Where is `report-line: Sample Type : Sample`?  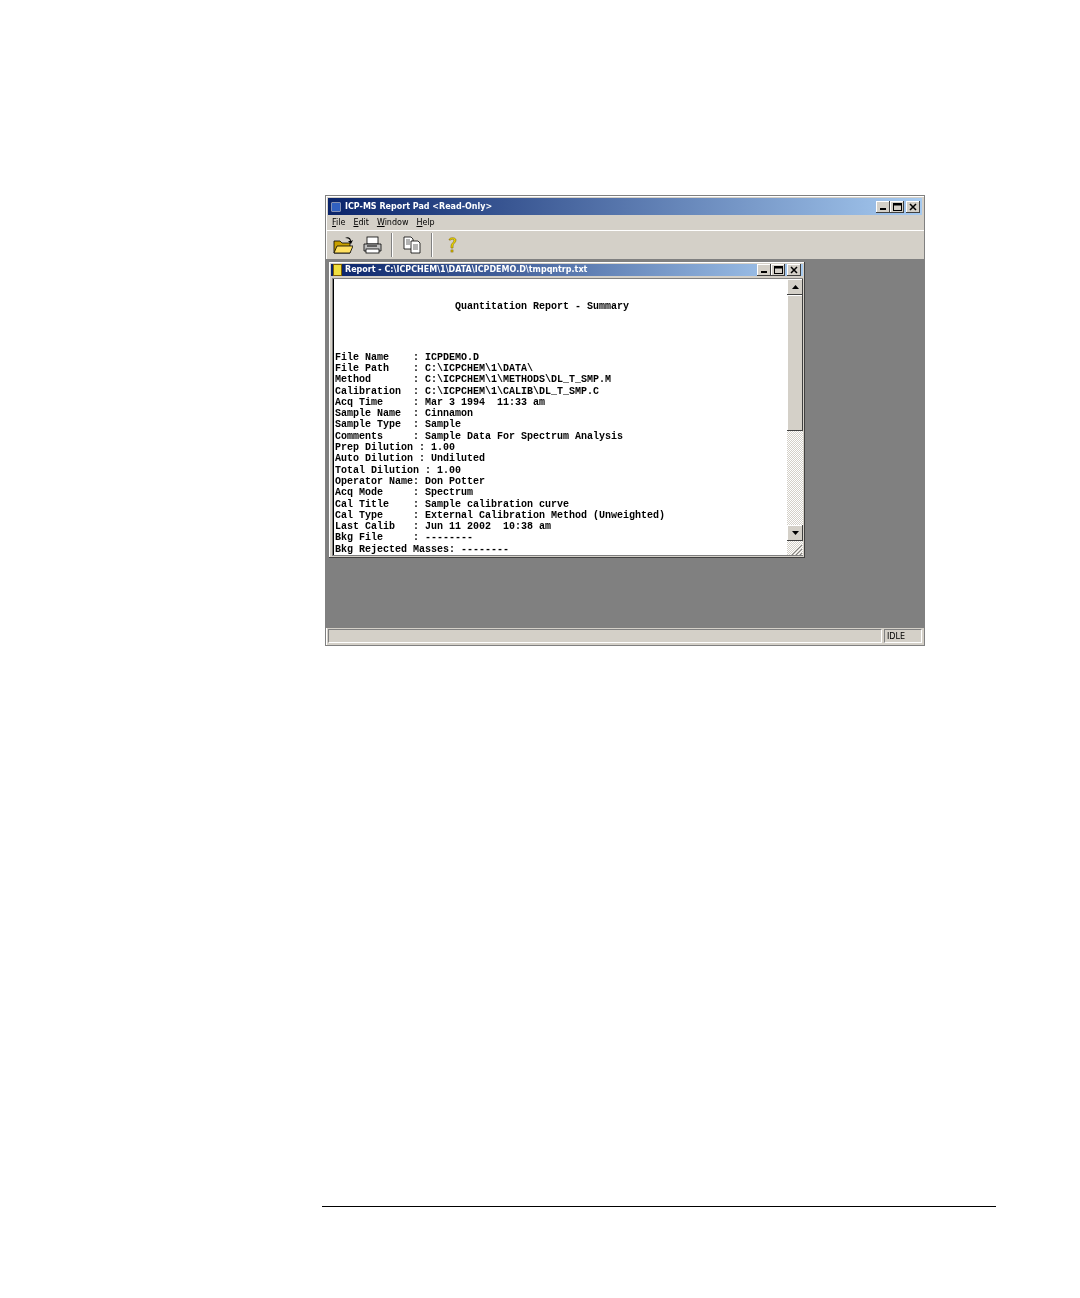
report-line: Sample Type : Sample is located at coordinates (398, 425).